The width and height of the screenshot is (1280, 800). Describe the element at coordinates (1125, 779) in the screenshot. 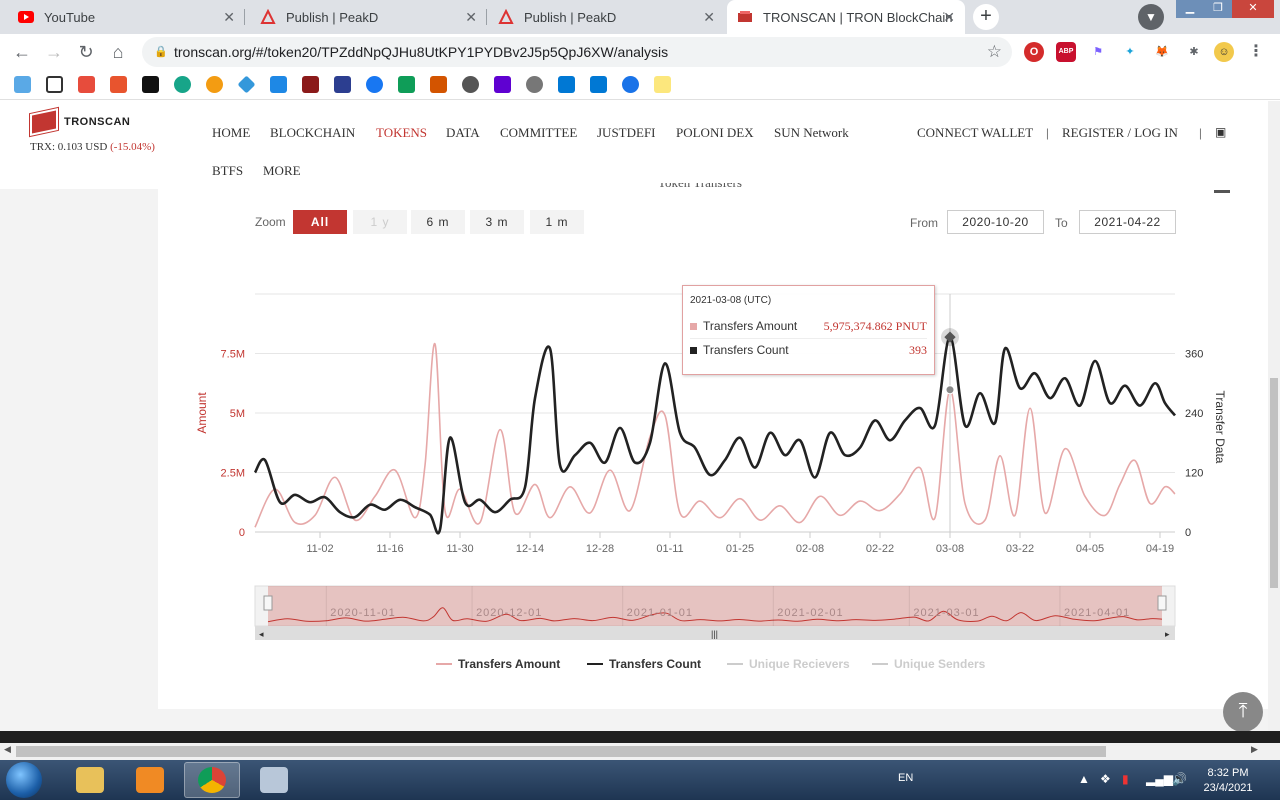

I see `battery-icon: ▮` at that location.